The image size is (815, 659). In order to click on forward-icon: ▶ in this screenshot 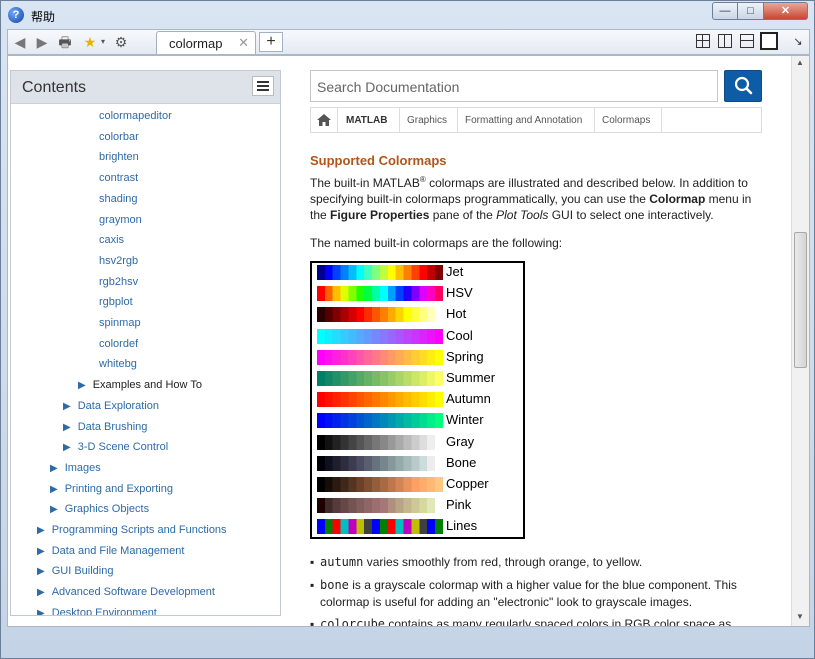, I will do `click(42, 42)`.